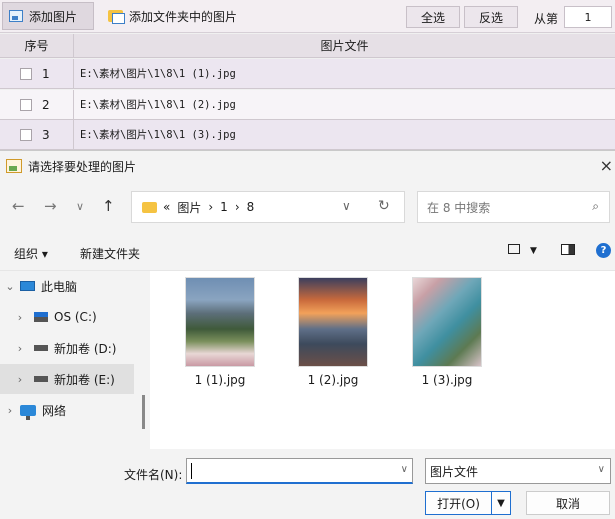 The height and width of the screenshot is (519, 615). I want to click on file-name: 1 (1).jpg, so click(220, 380).